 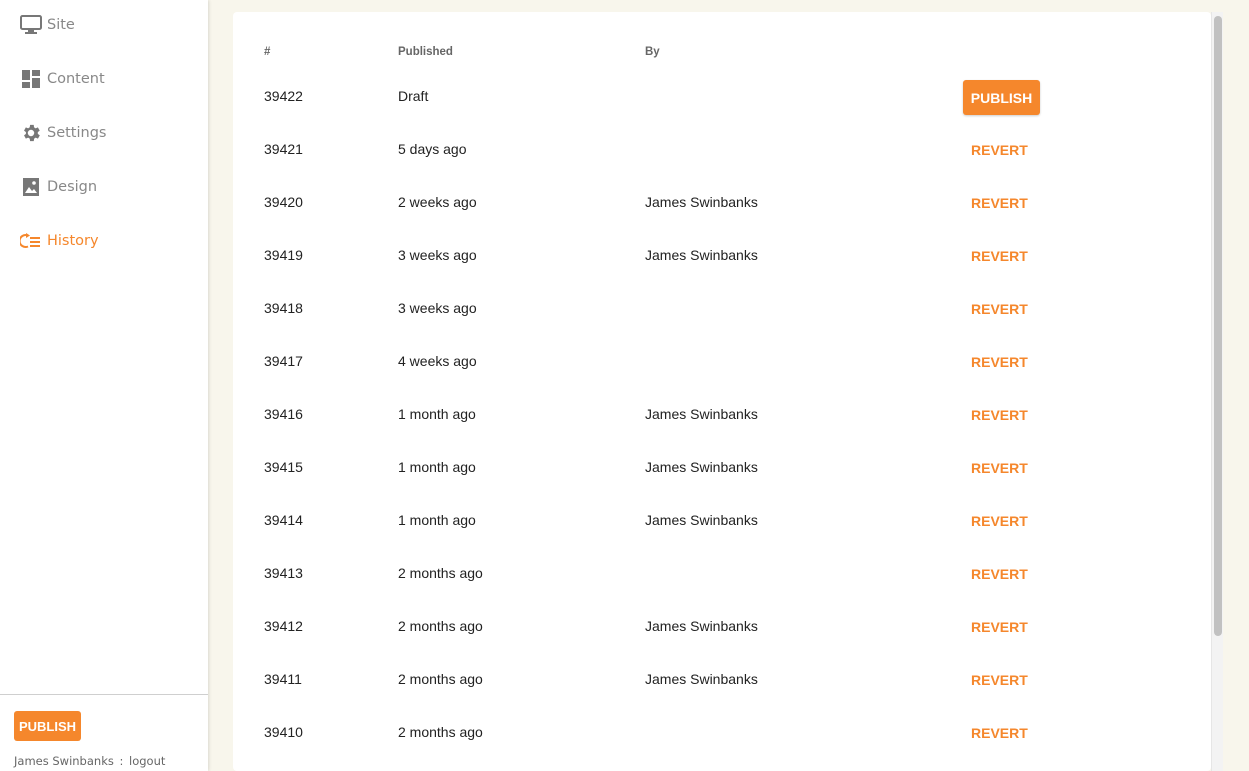 I want to click on image-icon, so click(x=31, y=187).